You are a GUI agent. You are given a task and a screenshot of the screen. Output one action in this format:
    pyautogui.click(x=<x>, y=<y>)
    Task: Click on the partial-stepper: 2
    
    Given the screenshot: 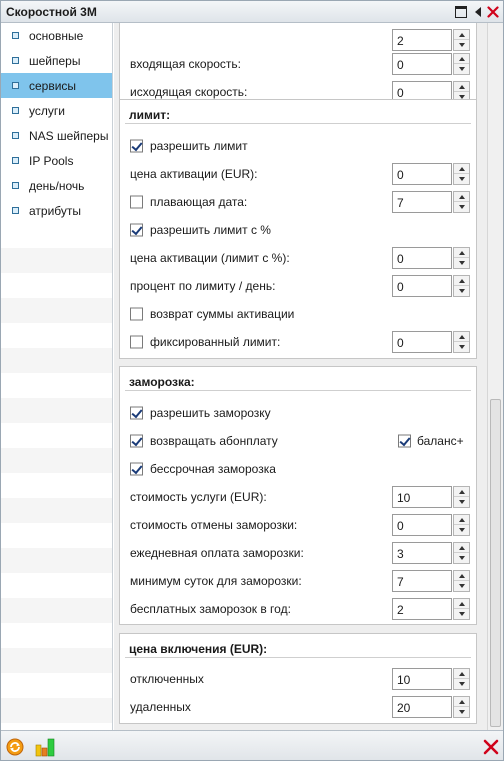 What is the action you would take?
    pyautogui.click(x=431, y=40)
    